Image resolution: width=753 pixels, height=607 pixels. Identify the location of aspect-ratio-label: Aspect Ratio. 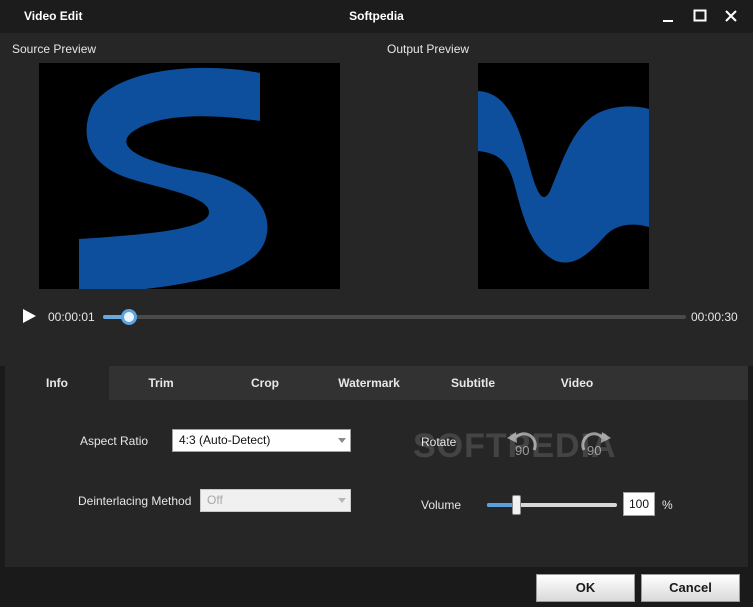
(114, 441).